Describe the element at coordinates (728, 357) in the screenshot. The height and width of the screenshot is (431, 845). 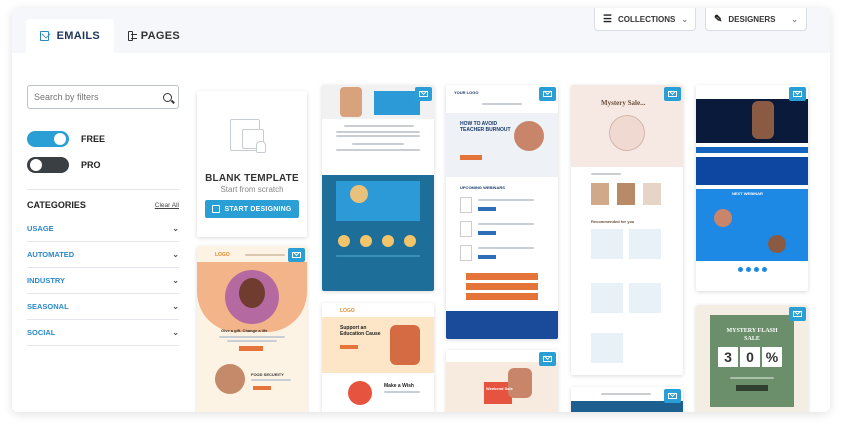
I see `flash-digit: 3` at that location.